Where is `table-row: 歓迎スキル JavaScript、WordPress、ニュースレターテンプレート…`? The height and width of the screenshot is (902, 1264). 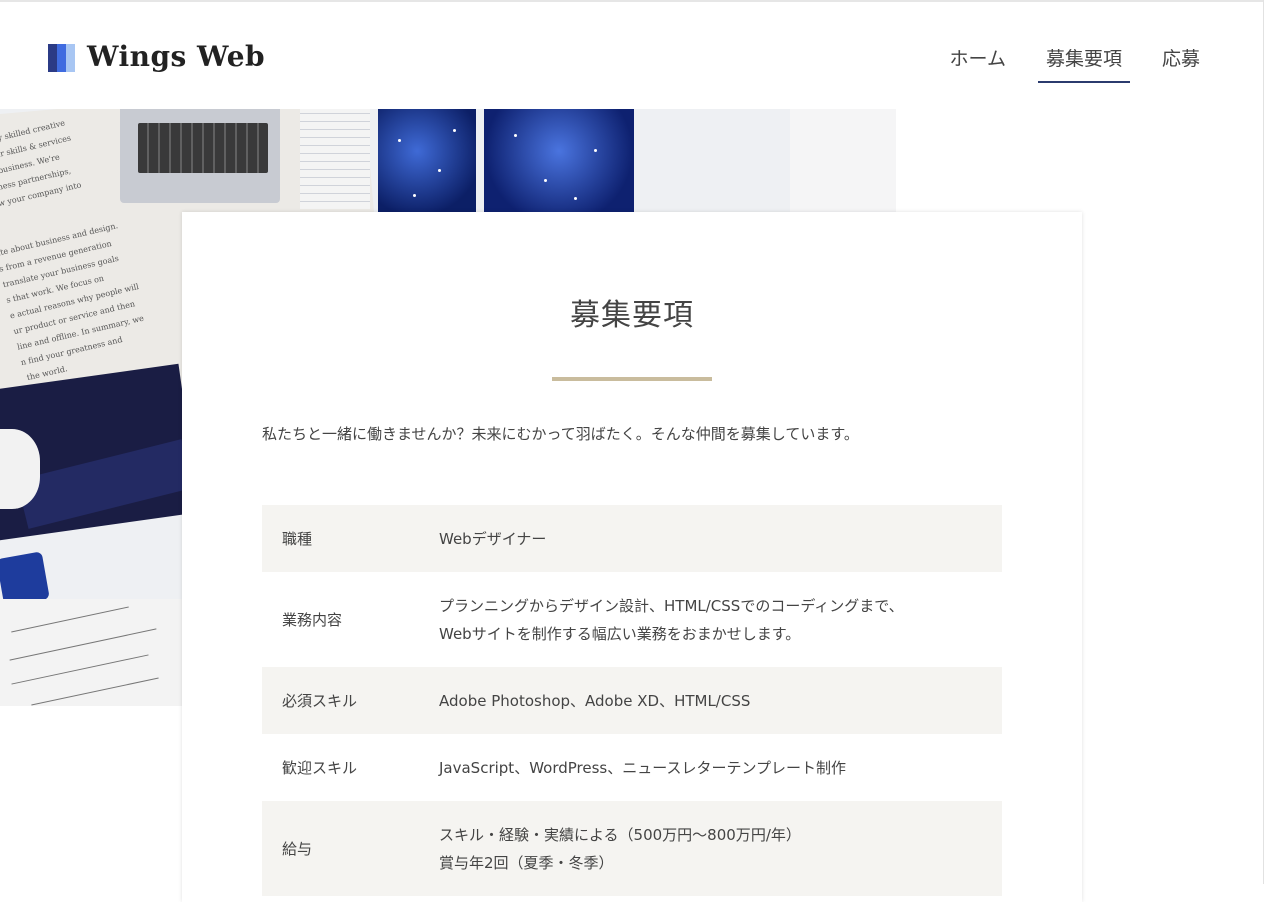 table-row: 歓迎スキル JavaScript、WordPress、ニュースレターテンプレート… is located at coordinates (632, 767).